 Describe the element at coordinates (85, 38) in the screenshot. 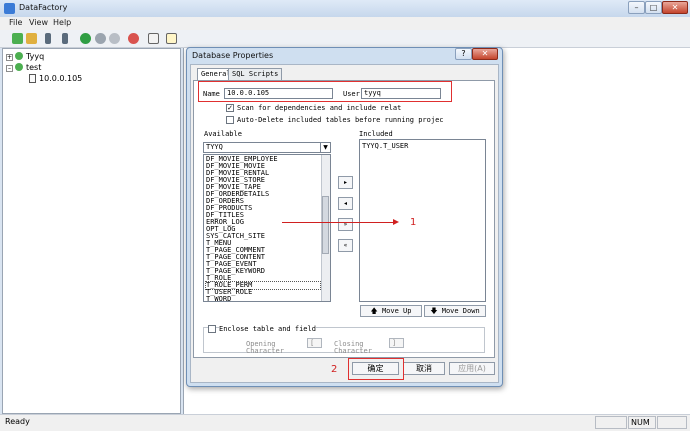

I see `run-icon` at that location.